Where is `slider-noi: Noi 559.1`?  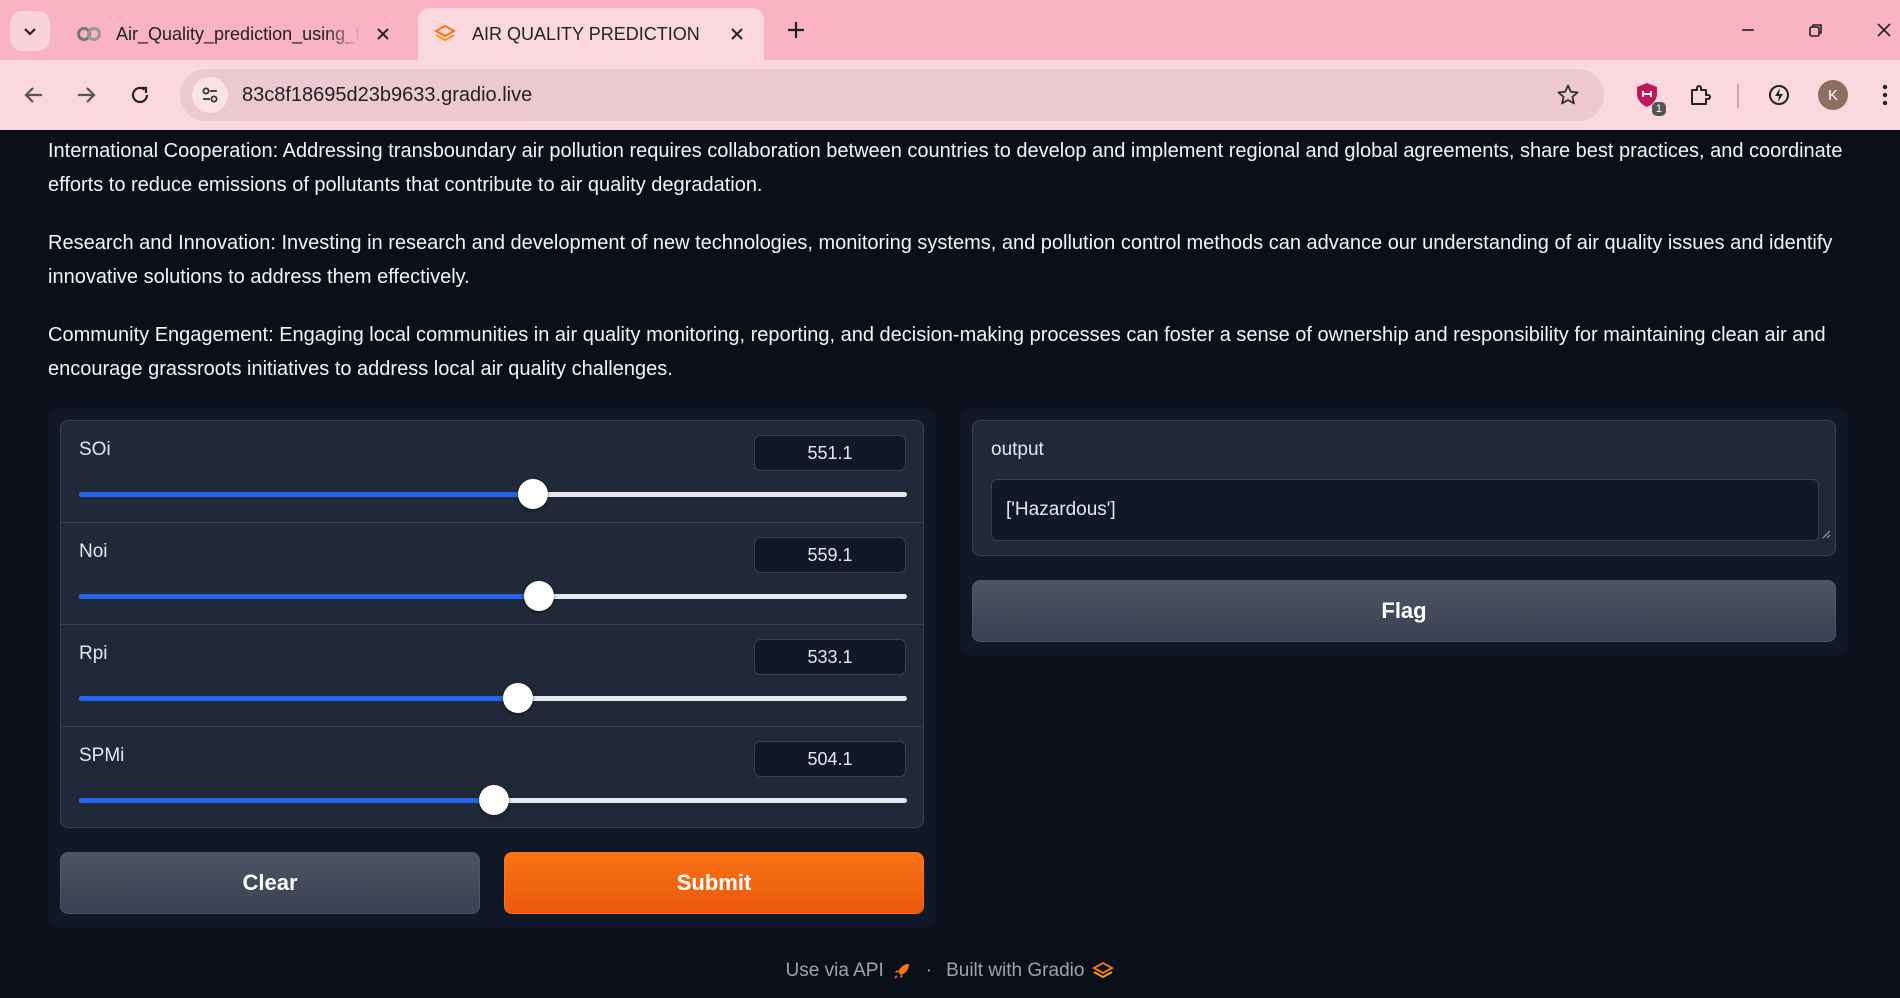 slider-noi: Noi 559.1 is located at coordinates (492, 574).